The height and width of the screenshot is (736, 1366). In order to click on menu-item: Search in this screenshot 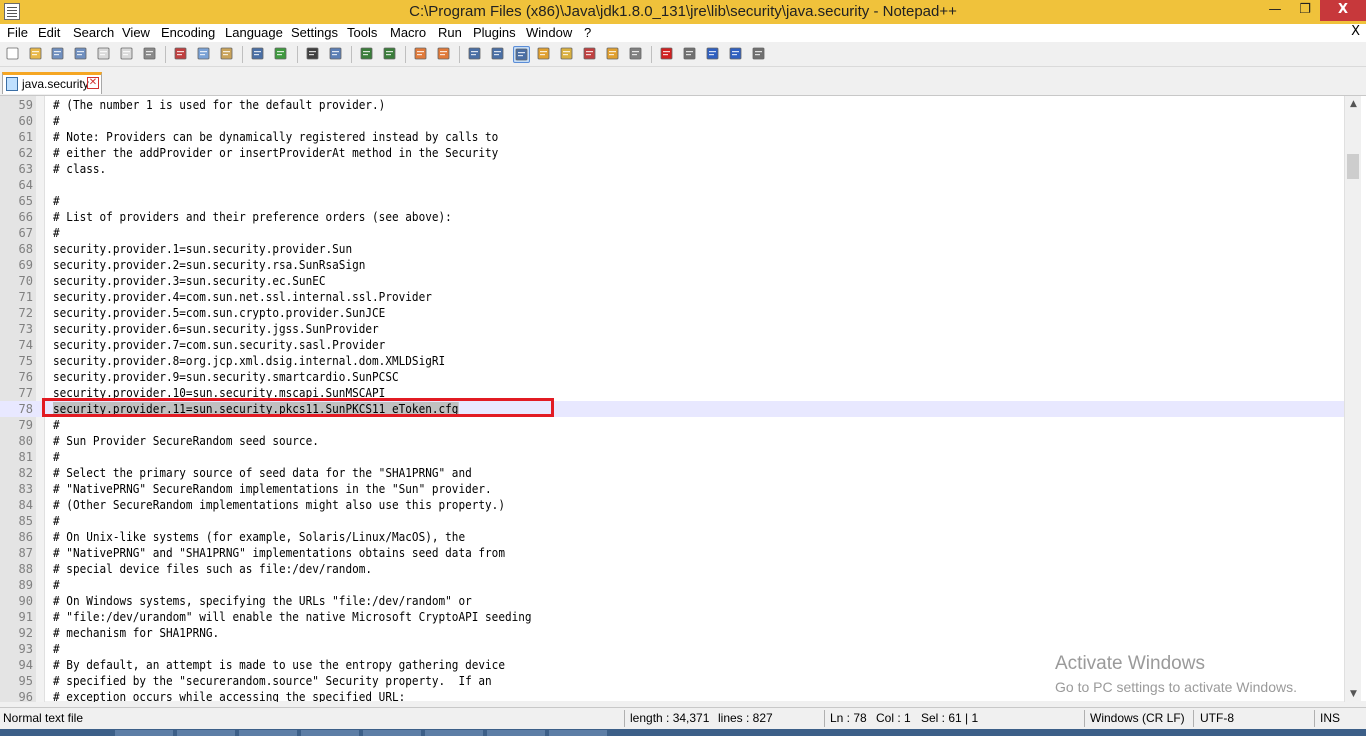, I will do `click(93, 32)`.